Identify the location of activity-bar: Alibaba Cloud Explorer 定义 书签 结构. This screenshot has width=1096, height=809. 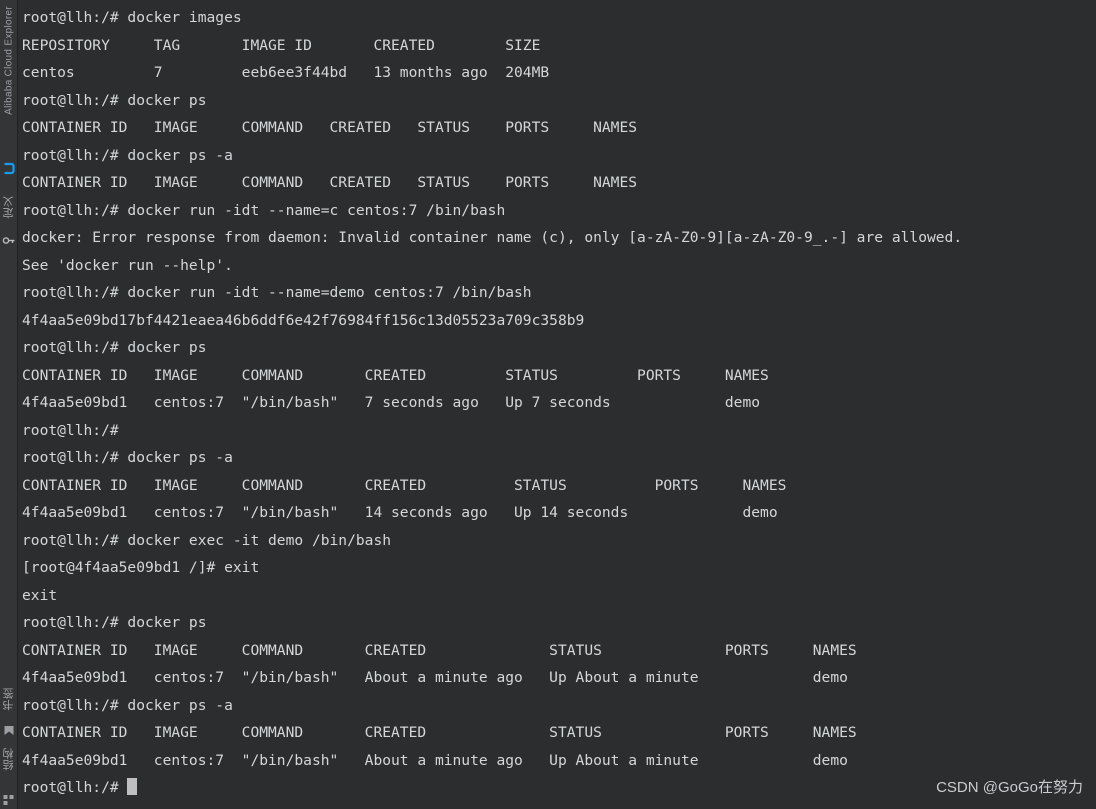
(9, 404).